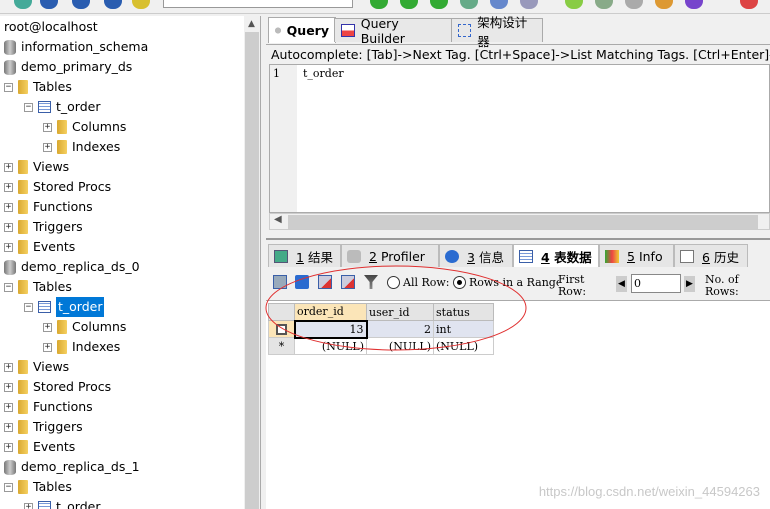  I want to click on annotation-ellipse, so click(396, 308).